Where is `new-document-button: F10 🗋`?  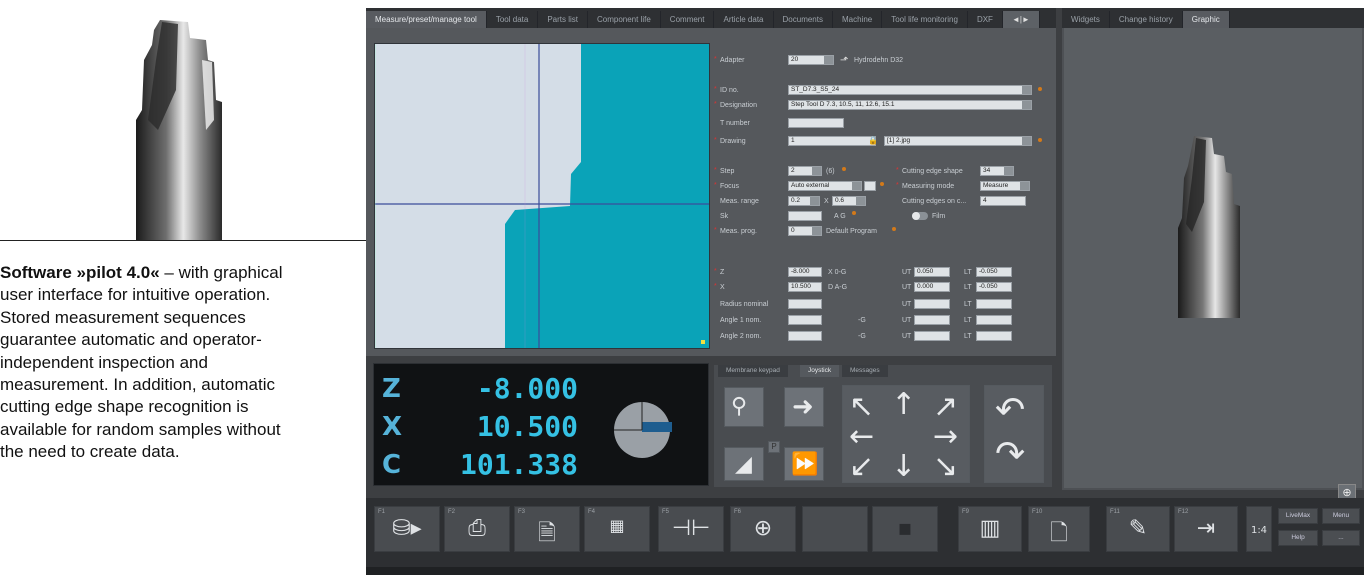
new-document-button: F10 🗋 is located at coordinates (1059, 529).